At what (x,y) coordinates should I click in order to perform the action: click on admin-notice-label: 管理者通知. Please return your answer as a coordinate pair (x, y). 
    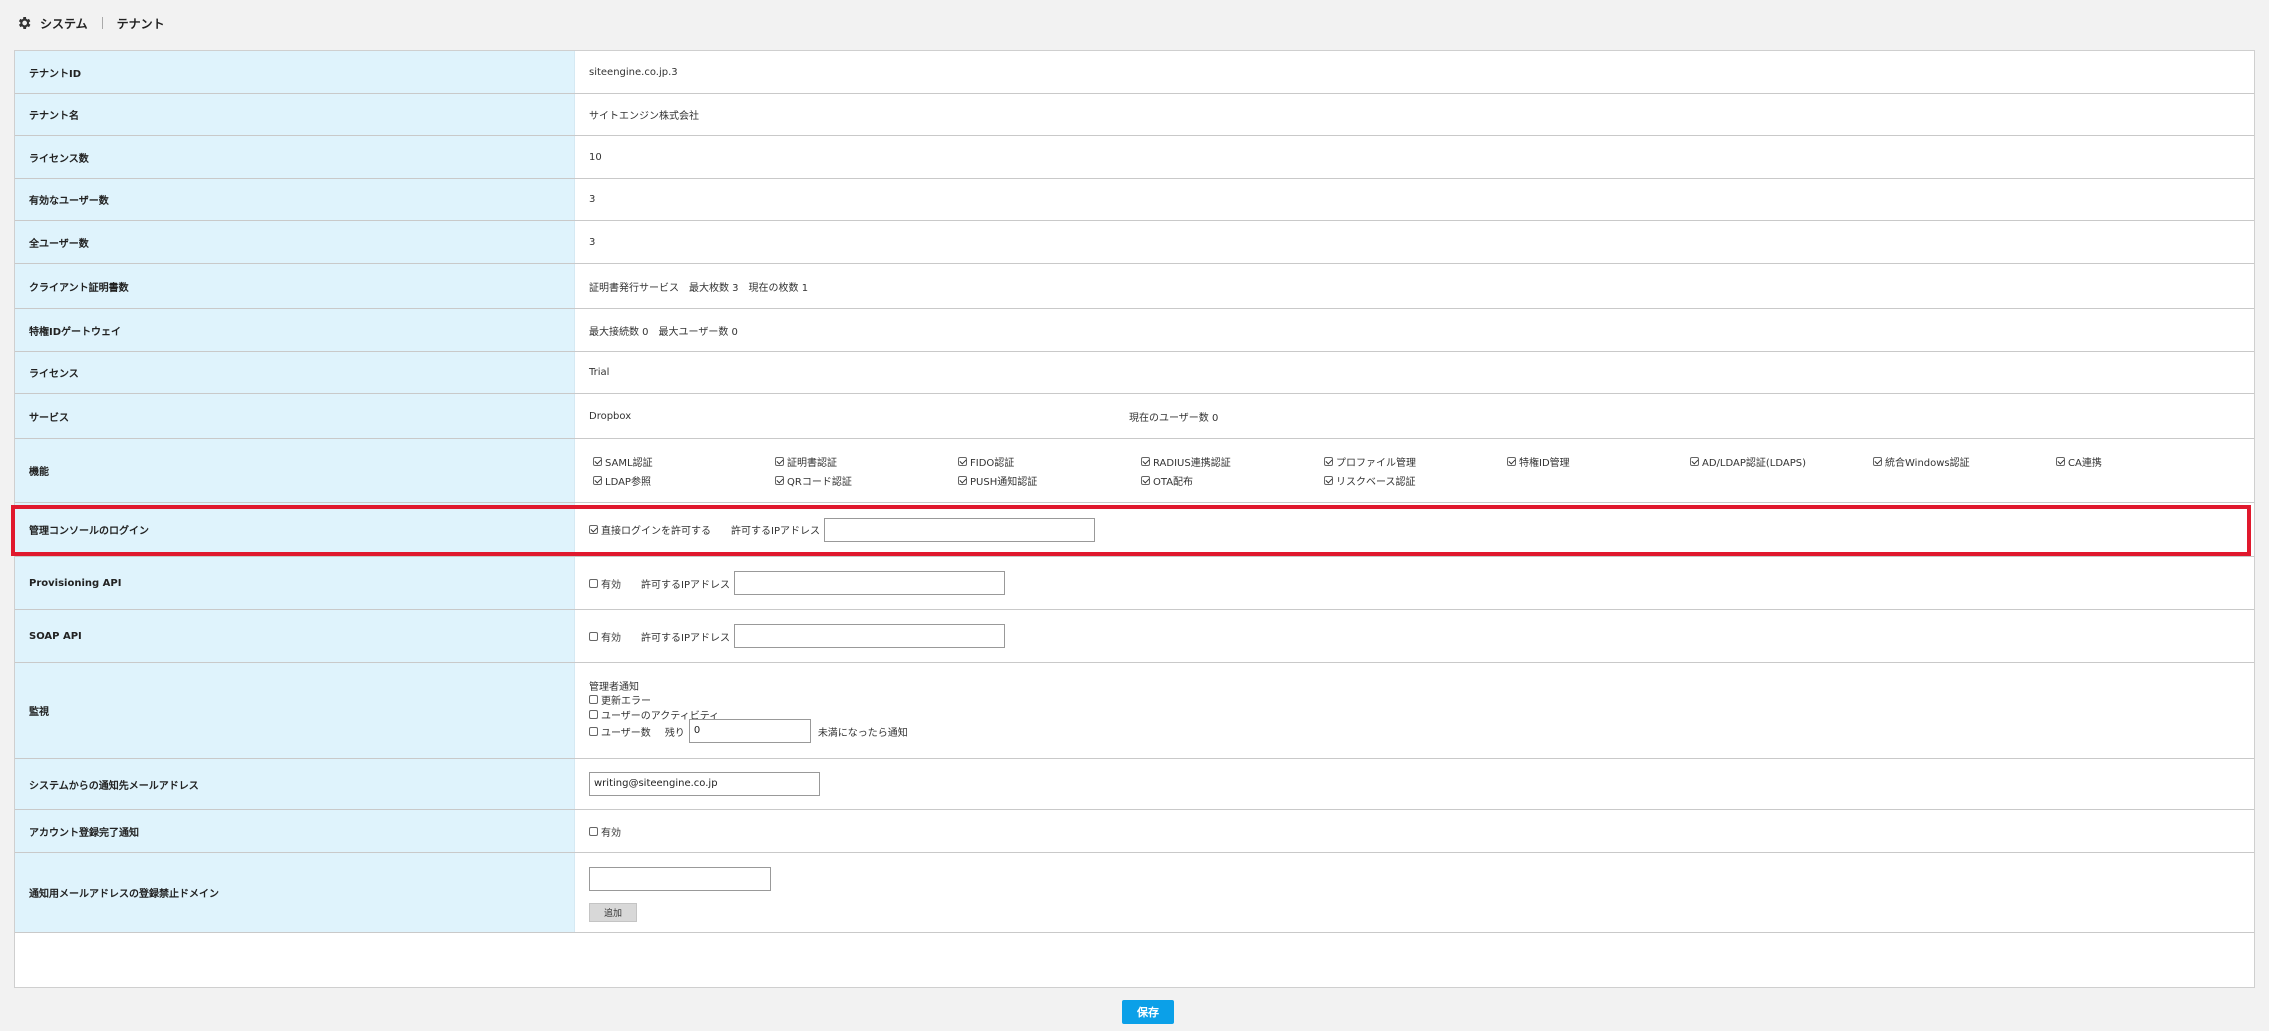
    Looking at the image, I should click on (614, 687).